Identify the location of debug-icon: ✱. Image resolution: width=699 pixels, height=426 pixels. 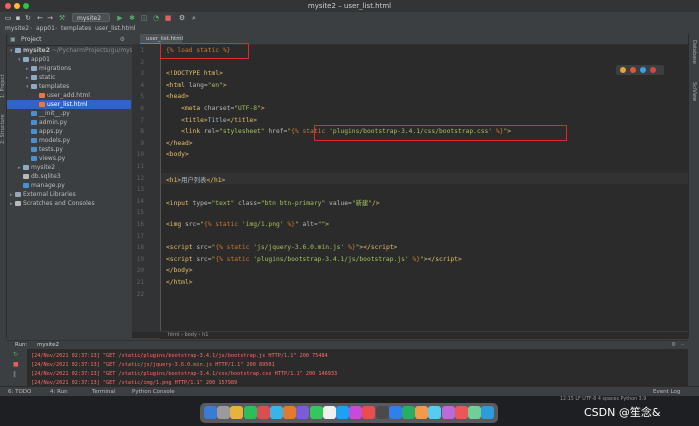
(132, 18).